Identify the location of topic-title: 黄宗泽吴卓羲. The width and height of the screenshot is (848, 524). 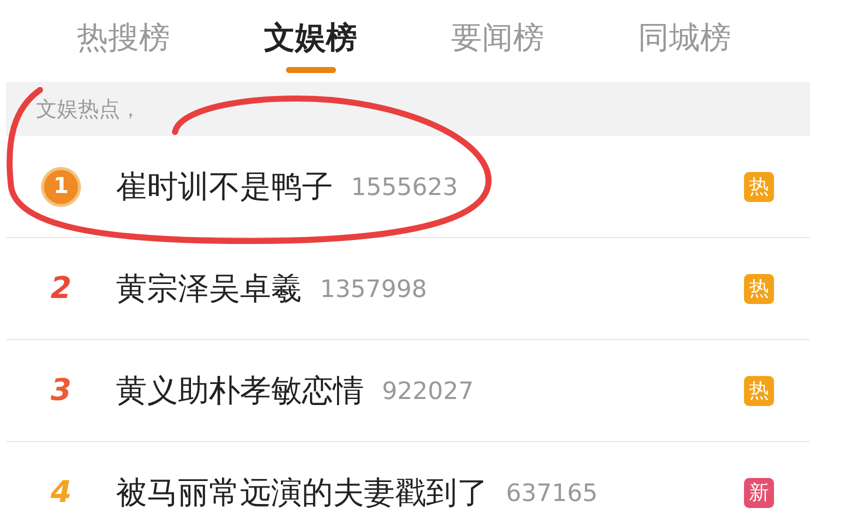
(209, 289).